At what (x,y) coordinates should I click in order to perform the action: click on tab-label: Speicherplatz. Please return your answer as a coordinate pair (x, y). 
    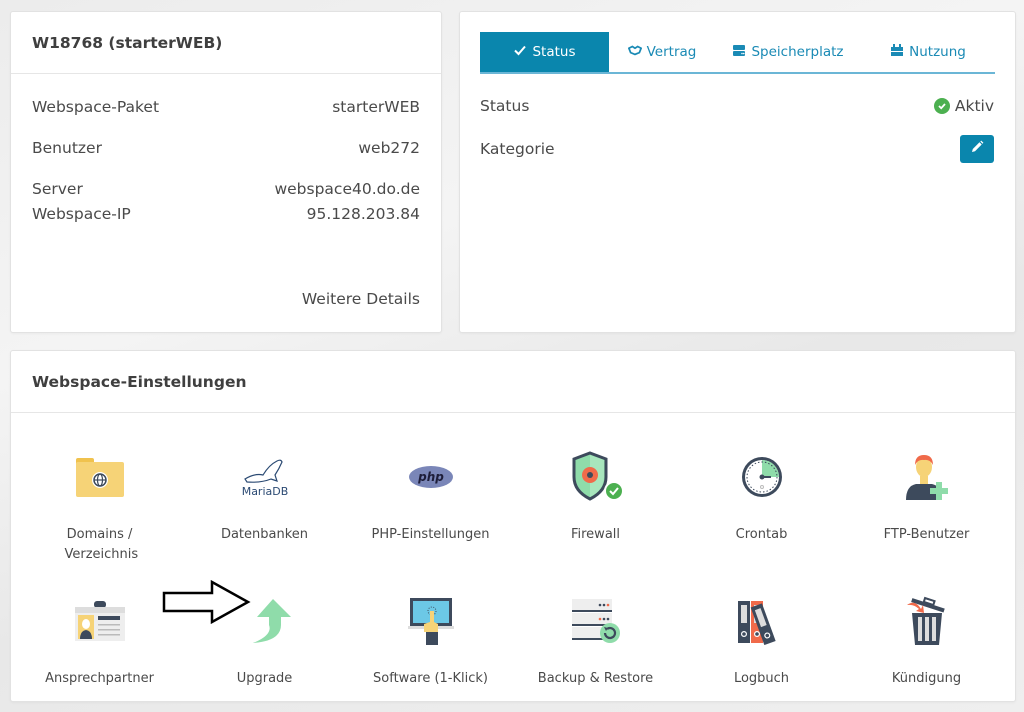
    Looking at the image, I should click on (797, 52).